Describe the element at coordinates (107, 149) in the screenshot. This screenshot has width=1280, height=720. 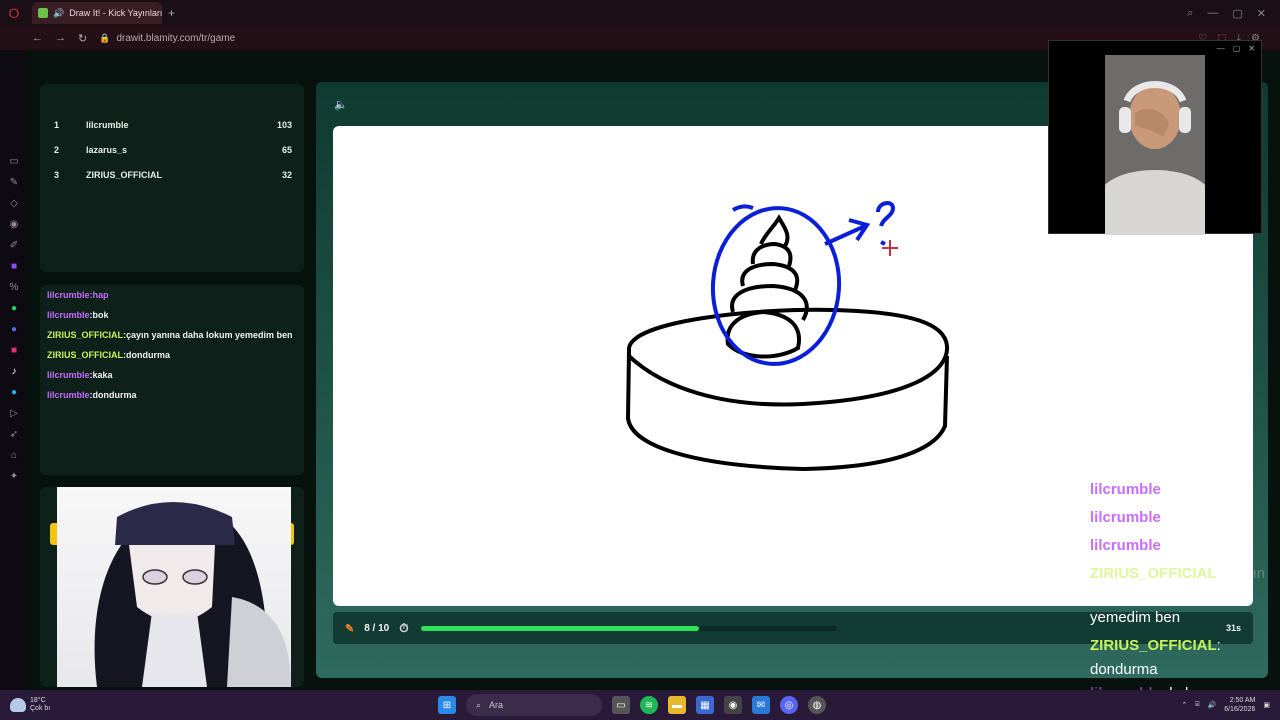
I see `leaderboard-name: lazarus_s` at that location.